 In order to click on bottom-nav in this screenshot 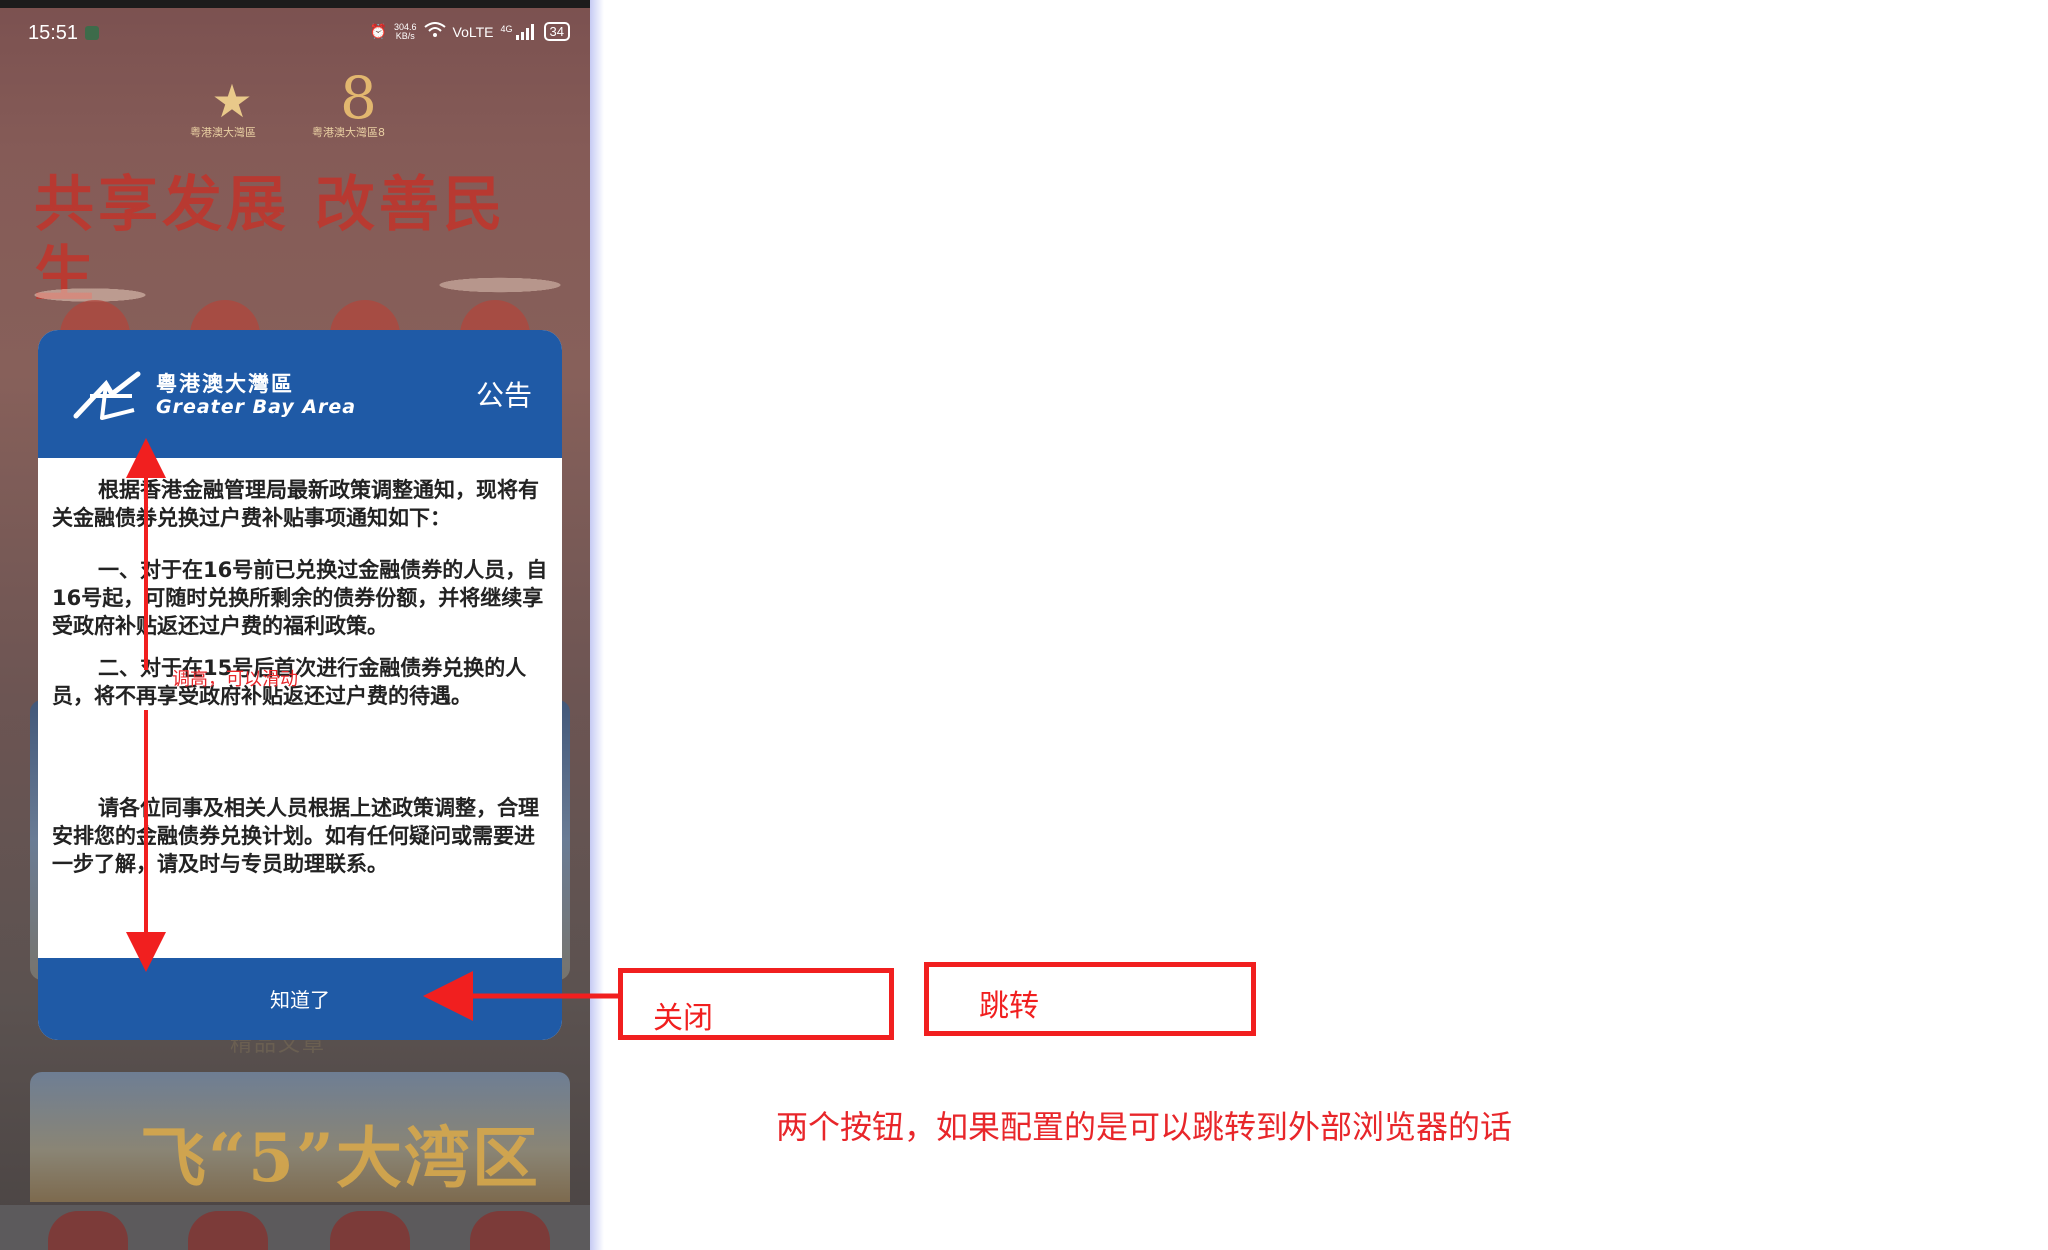, I will do `click(295, 1227)`.